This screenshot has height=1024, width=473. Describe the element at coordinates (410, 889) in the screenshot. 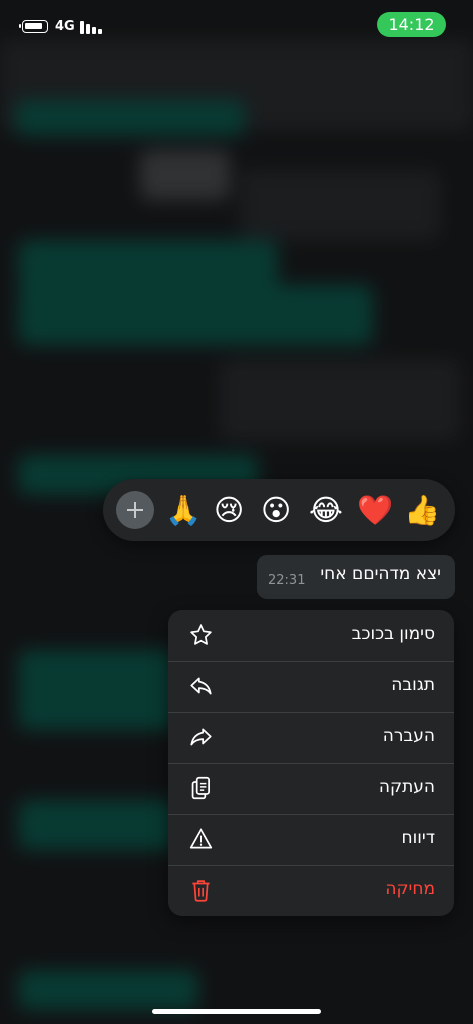

I see `menu-item-label: מחיקה` at that location.